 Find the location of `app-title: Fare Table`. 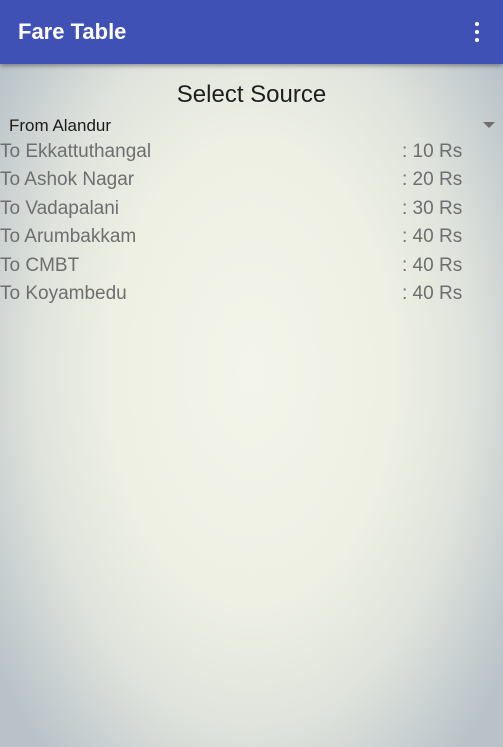

app-title: Fare Table is located at coordinates (72, 31).